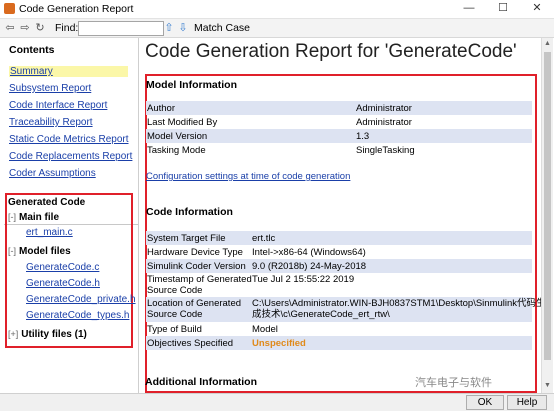  Describe the element at coordinates (62, 267) in the screenshot. I see `file-link-generatecode-c: GenerateCode.c` at that location.